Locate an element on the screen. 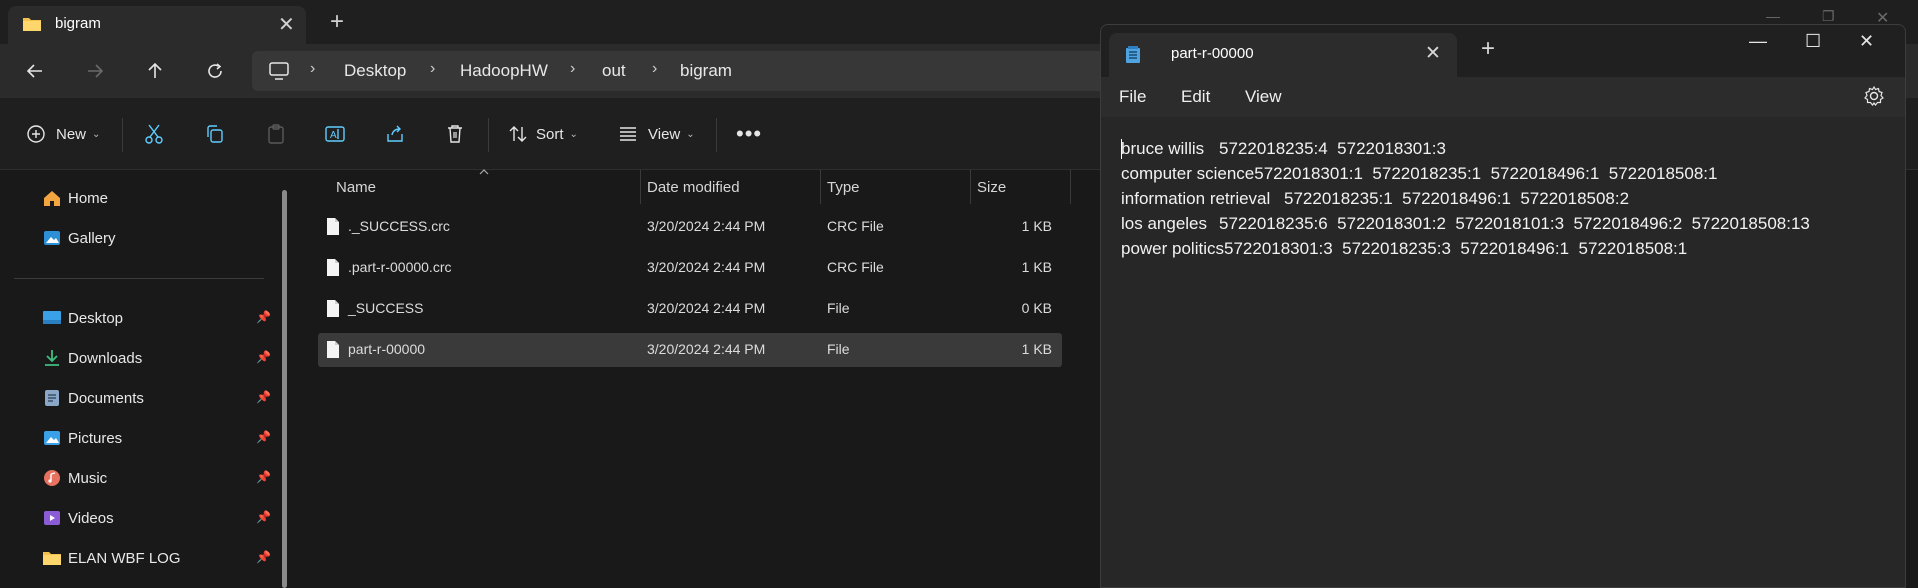 Image resolution: width=1918 pixels, height=588 pixels. explorer-tab: bigram ✕ is located at coordinates (157, 25).